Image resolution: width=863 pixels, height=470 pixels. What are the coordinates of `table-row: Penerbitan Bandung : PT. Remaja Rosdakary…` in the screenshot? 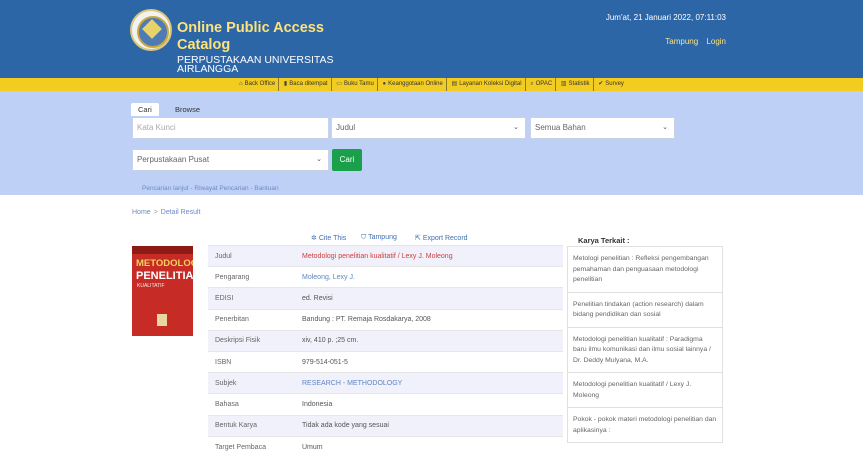 It's located at (385, 319).